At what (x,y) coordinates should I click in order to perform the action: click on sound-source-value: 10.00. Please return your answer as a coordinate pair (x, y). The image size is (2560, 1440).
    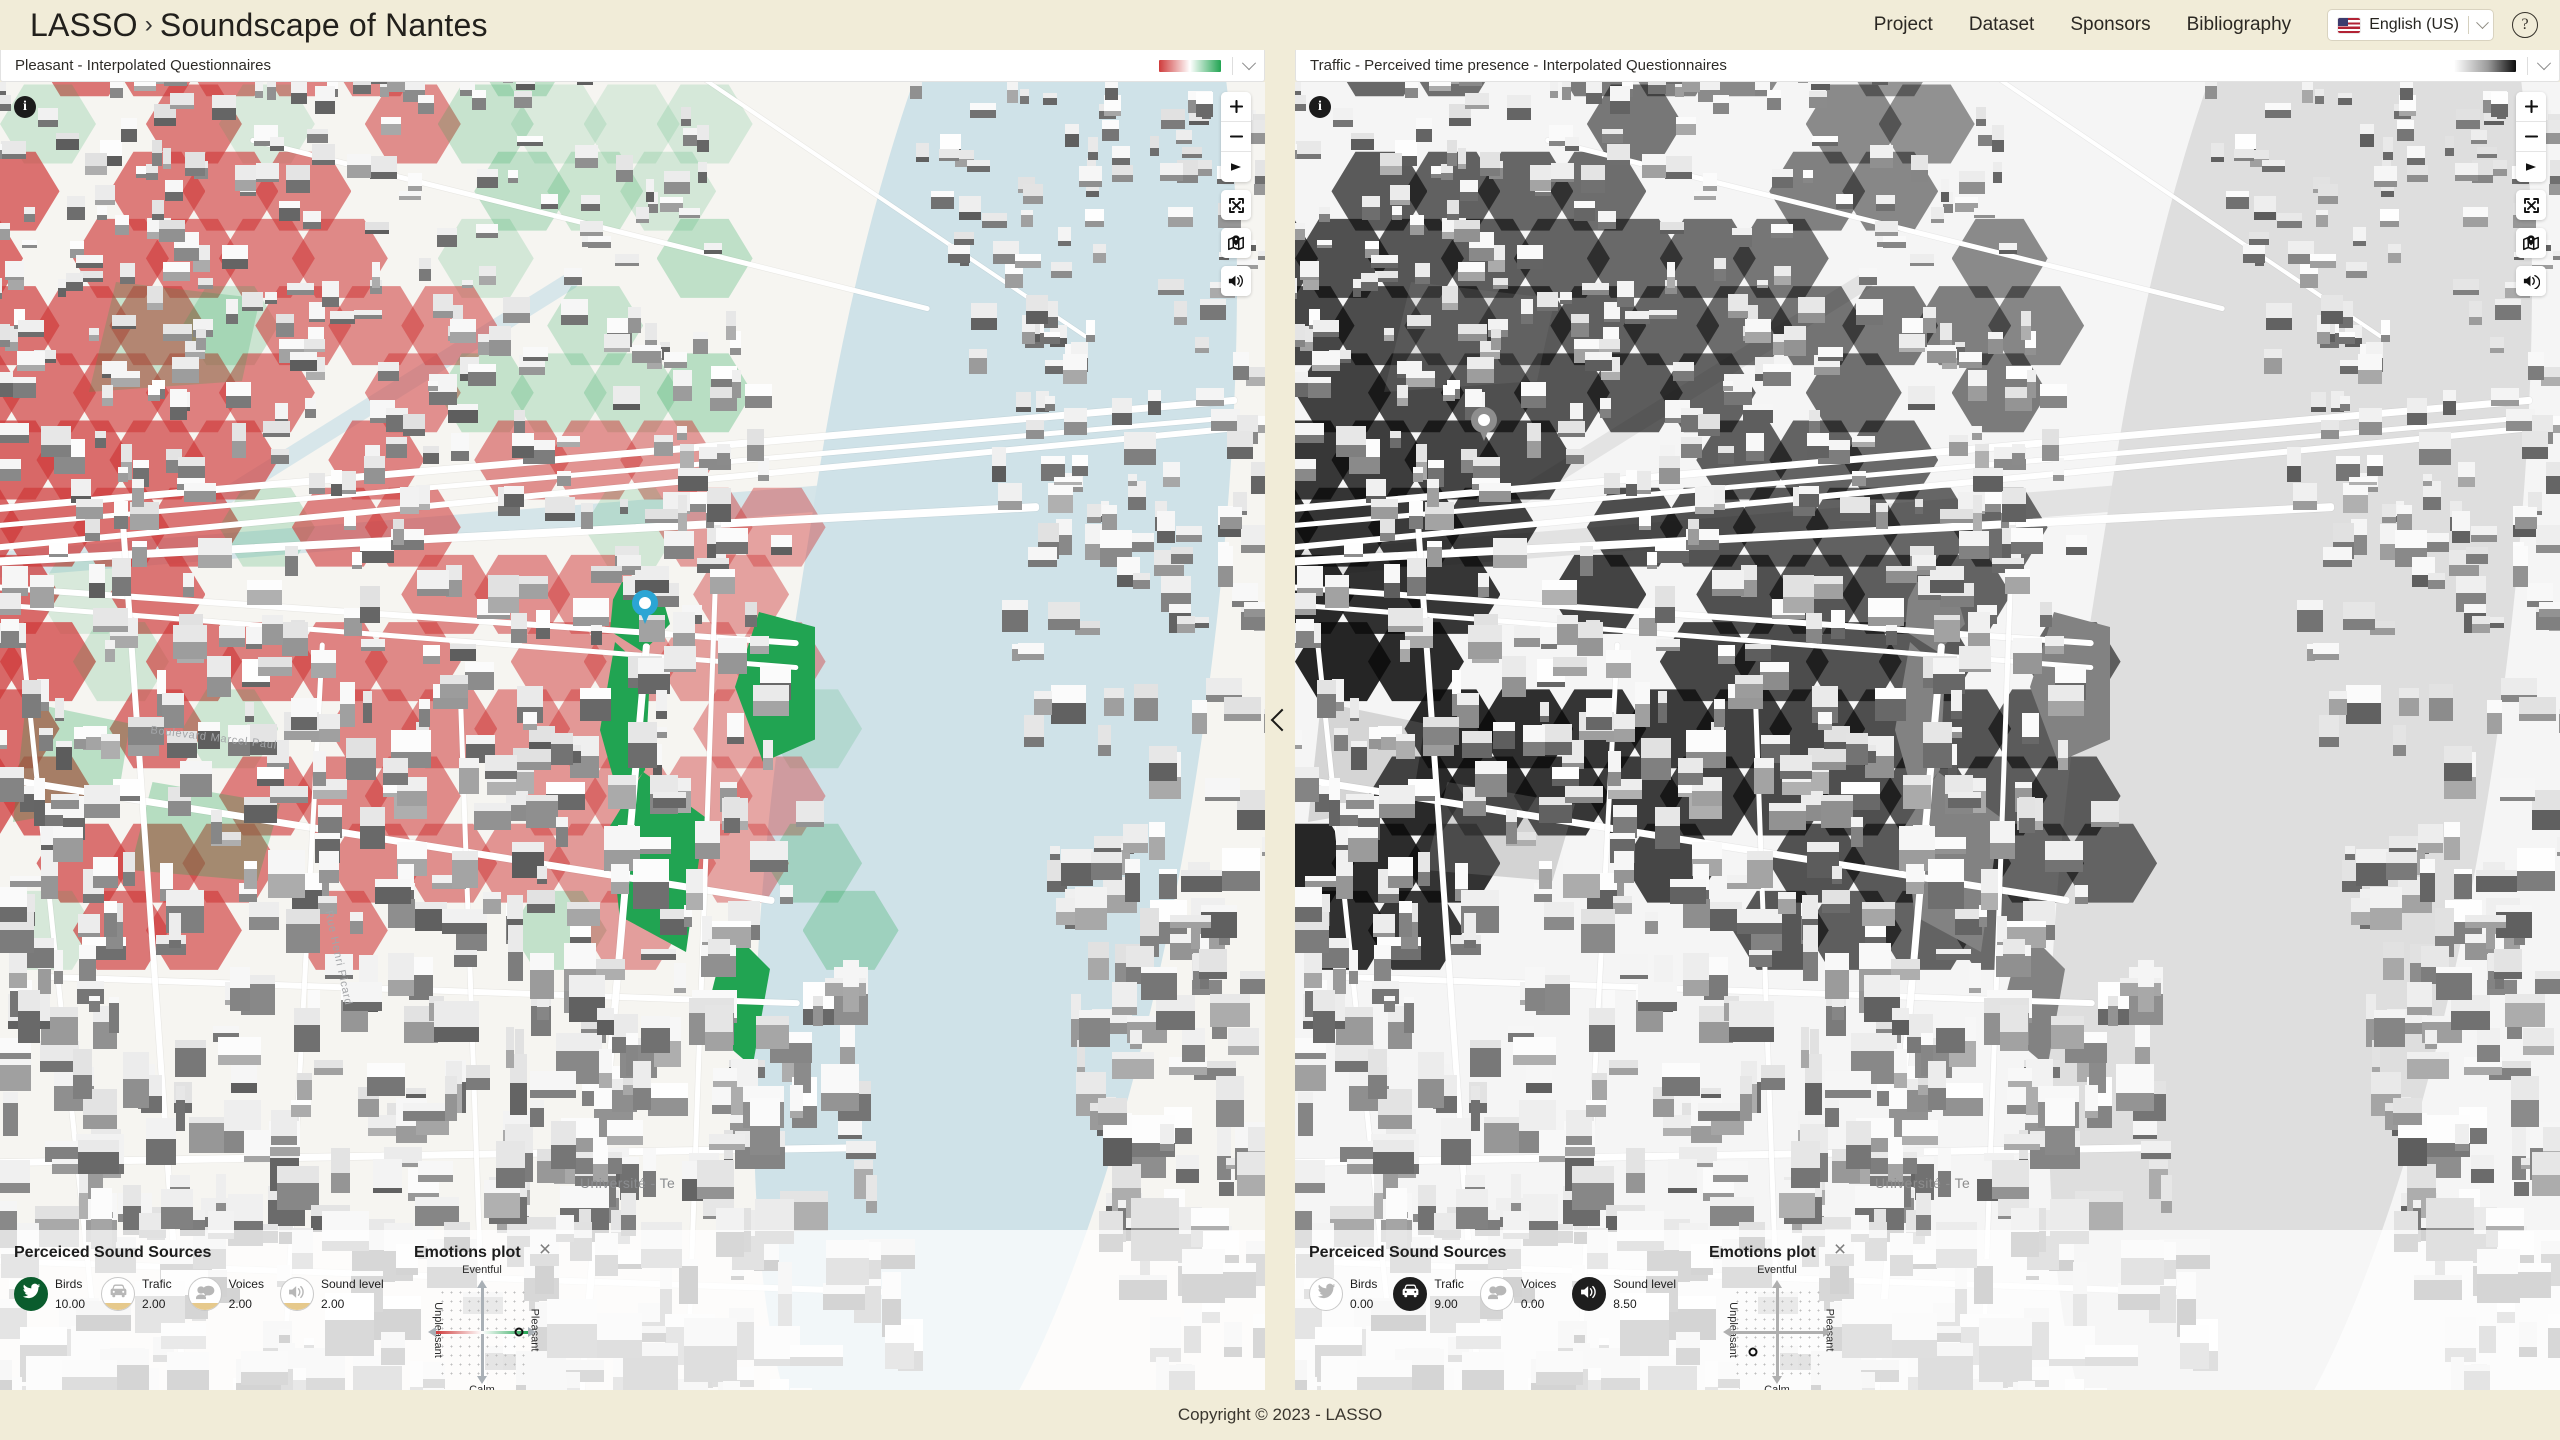
    Looking at the image, I should click on (70, 1304).